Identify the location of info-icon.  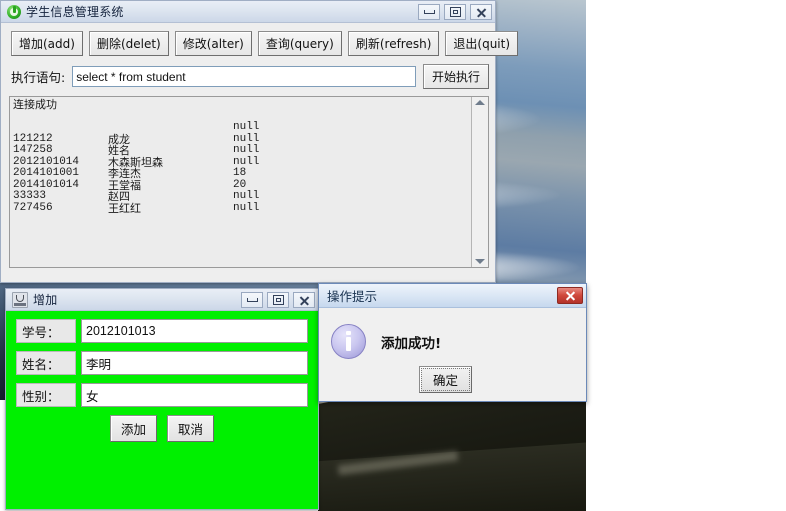
(348, 341).